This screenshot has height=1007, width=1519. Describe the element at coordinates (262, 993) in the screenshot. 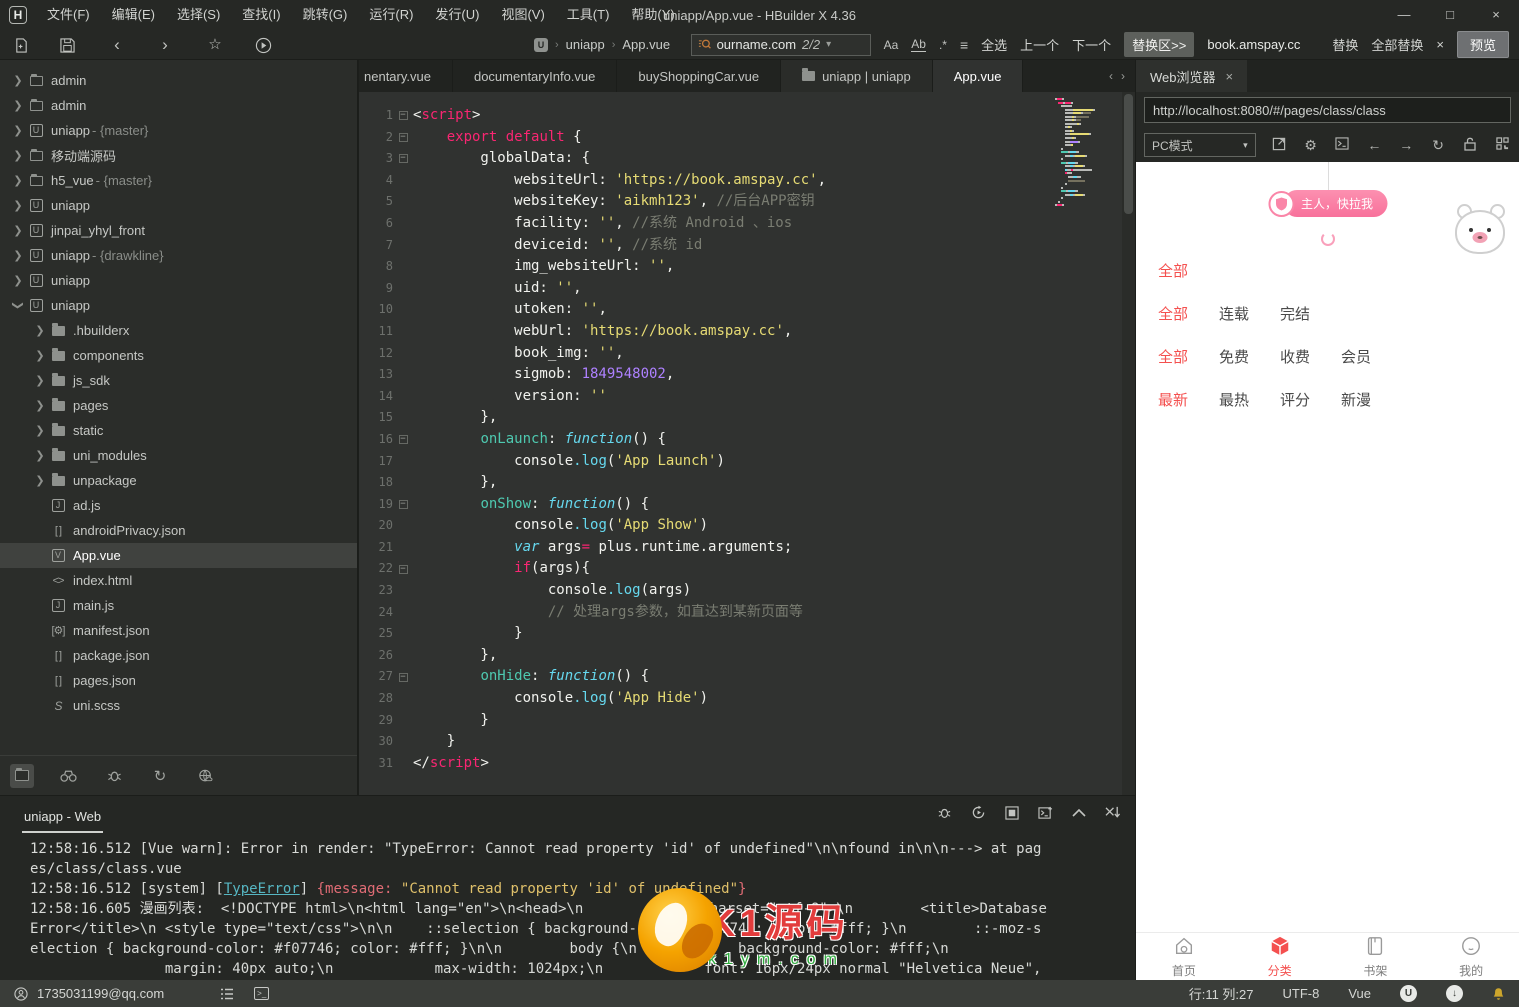

I see `terminal-icon: >_` at that location.